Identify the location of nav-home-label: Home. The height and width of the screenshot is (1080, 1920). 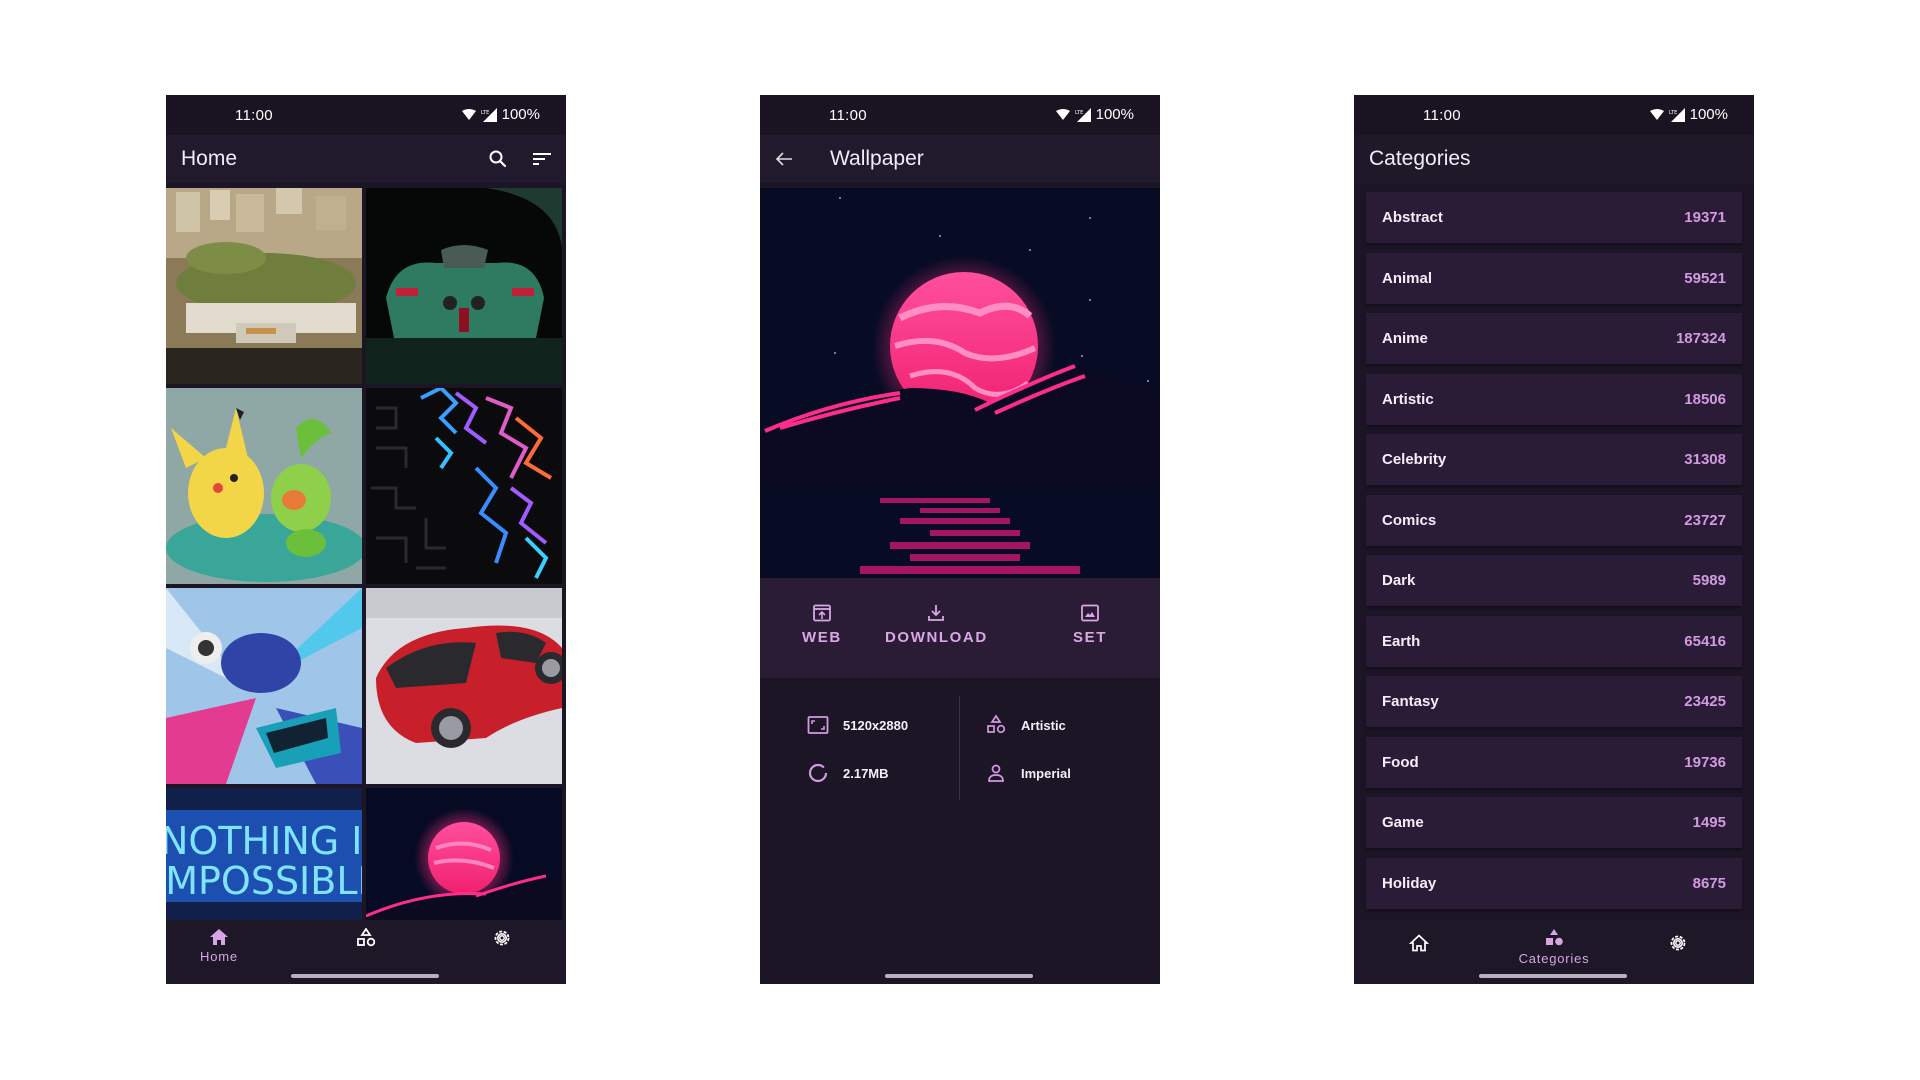
(219, 956).